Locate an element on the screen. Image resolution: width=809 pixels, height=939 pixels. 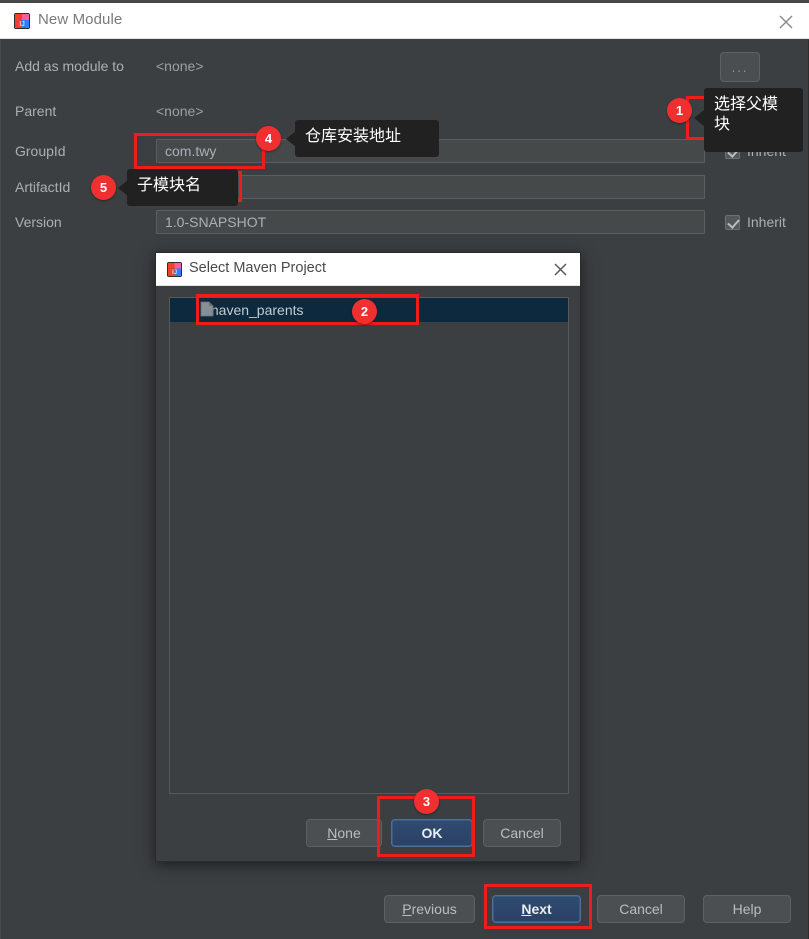
badge-2: 2 is located at coordinates (364, 311).